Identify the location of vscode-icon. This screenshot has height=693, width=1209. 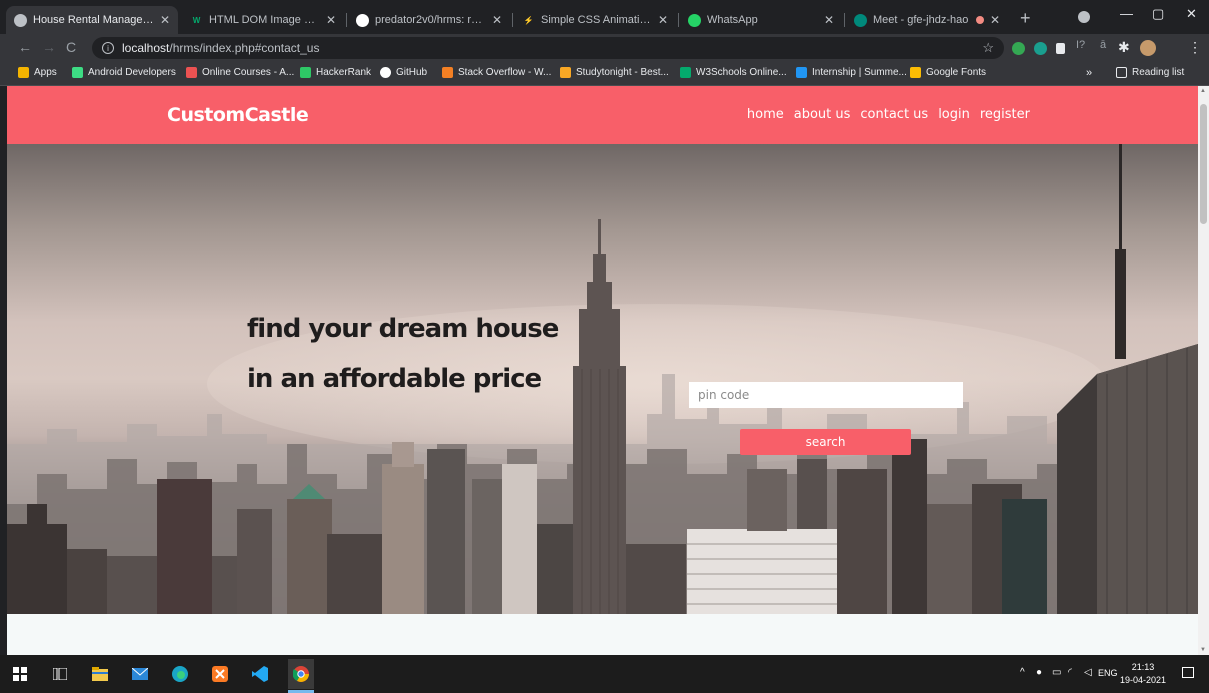
(260, 674).